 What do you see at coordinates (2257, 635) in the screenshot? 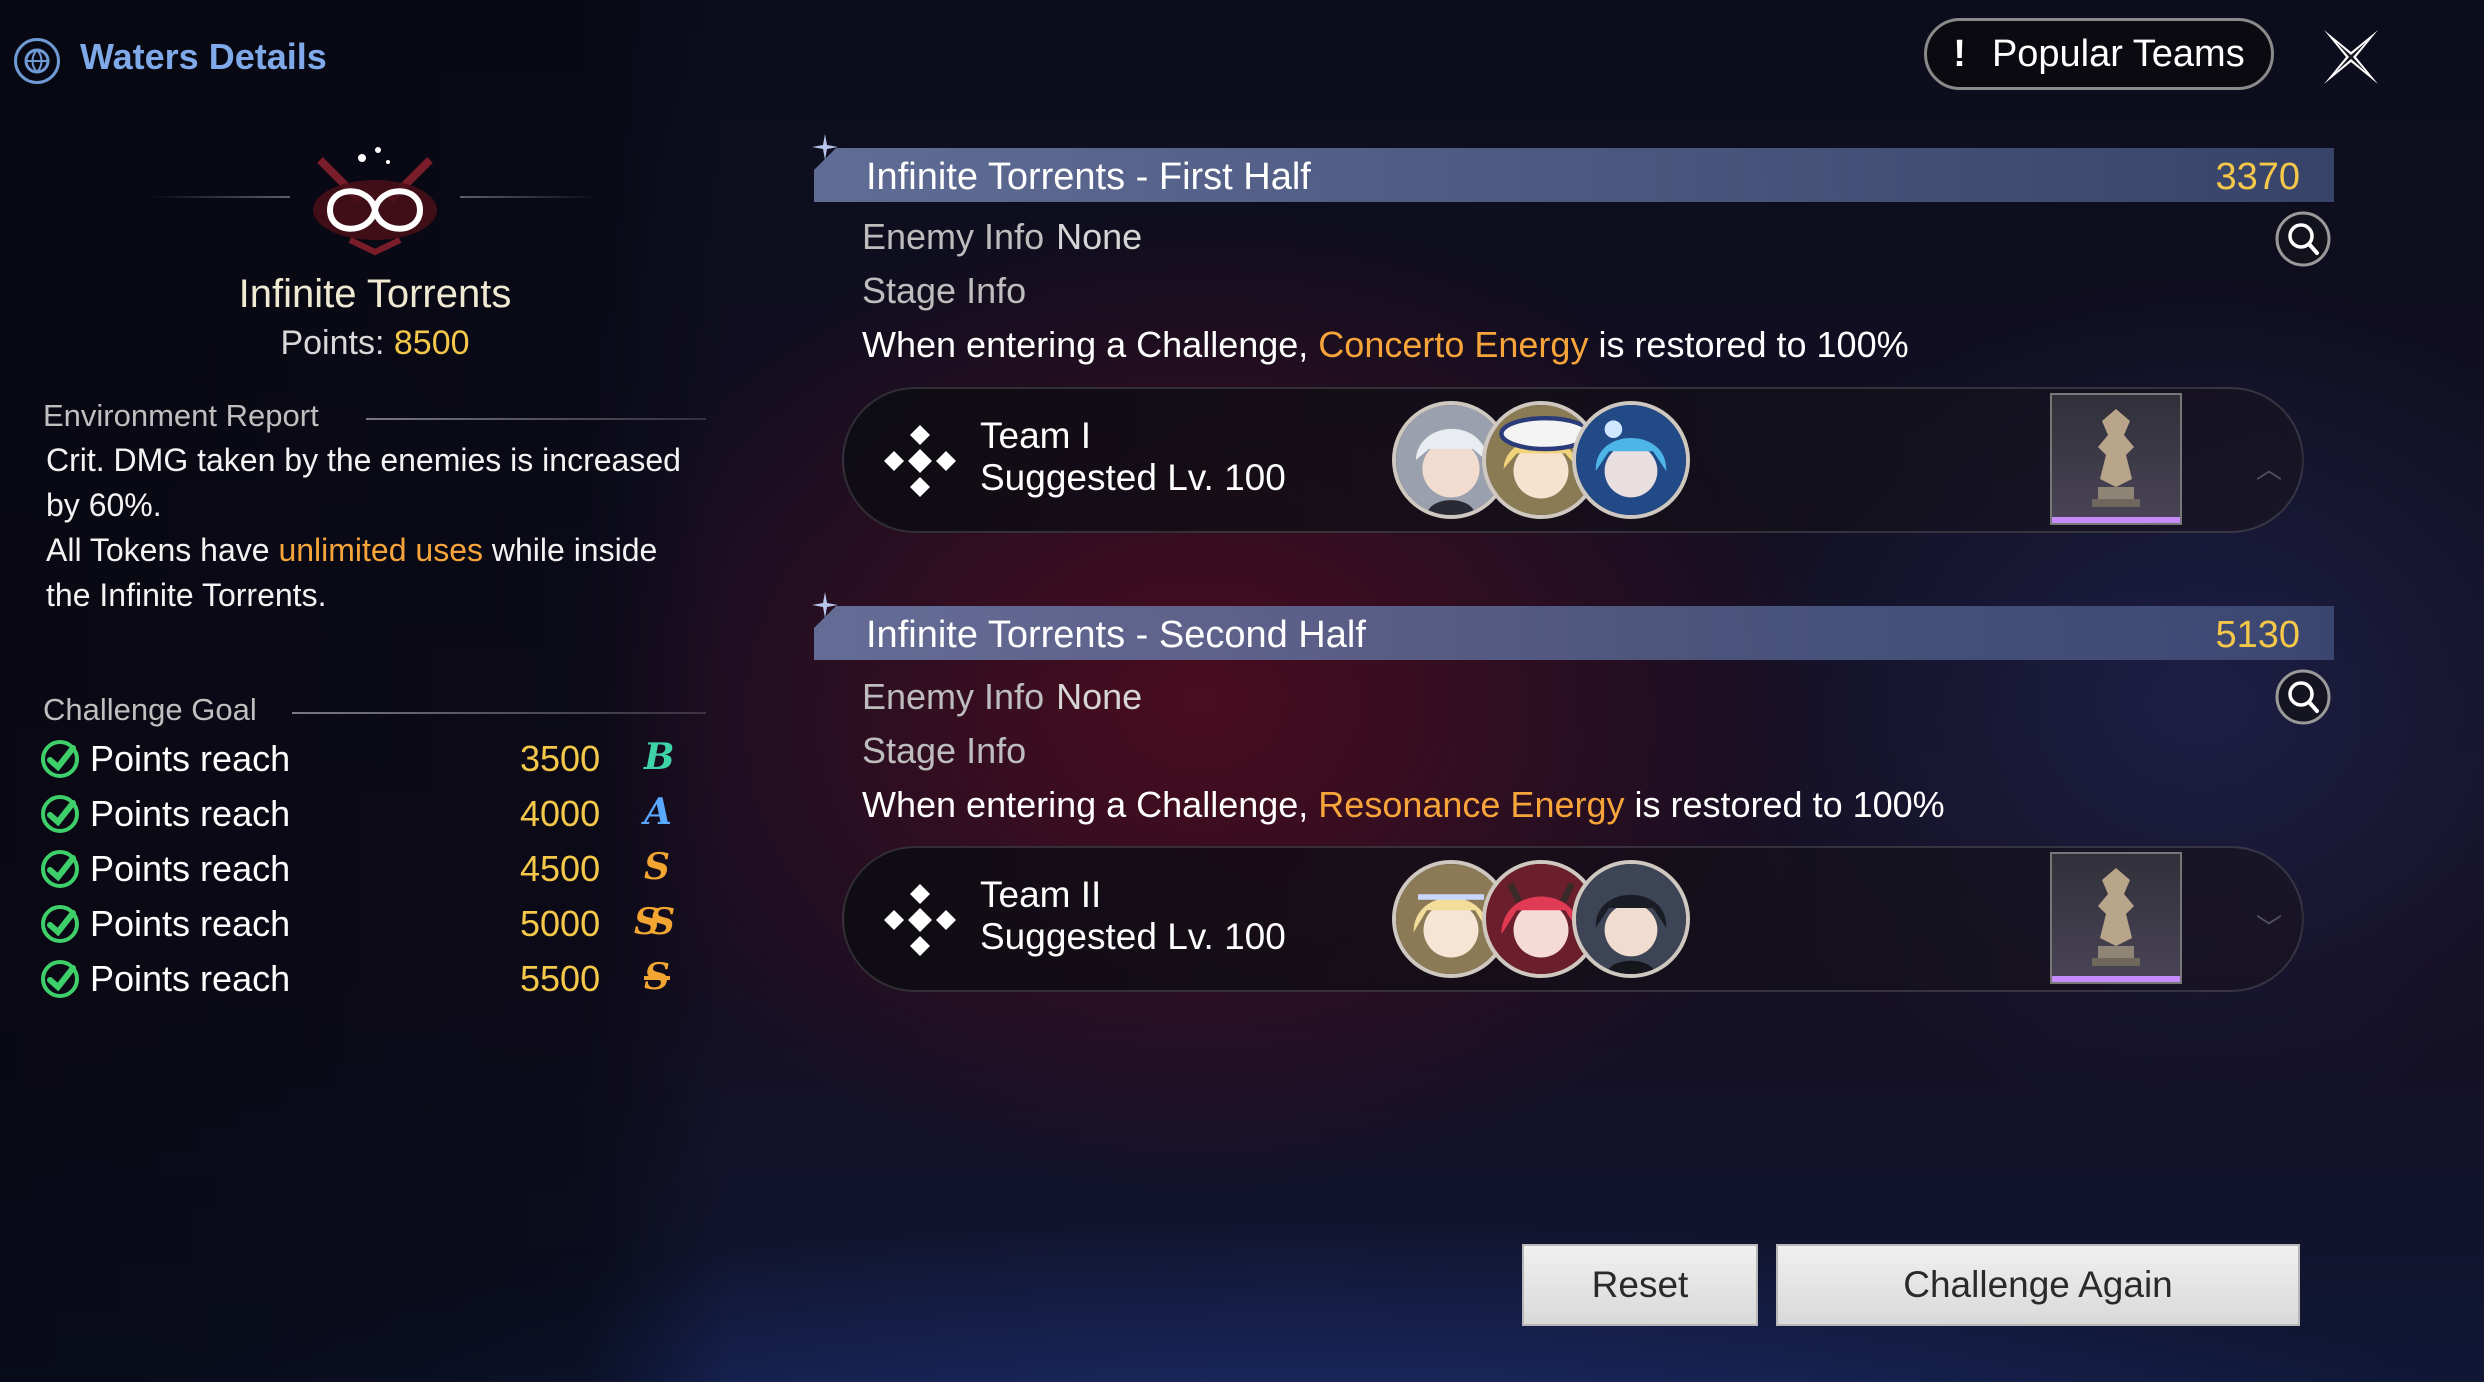
I see `stage-score: 5130` at bounding box center [2257, 635].